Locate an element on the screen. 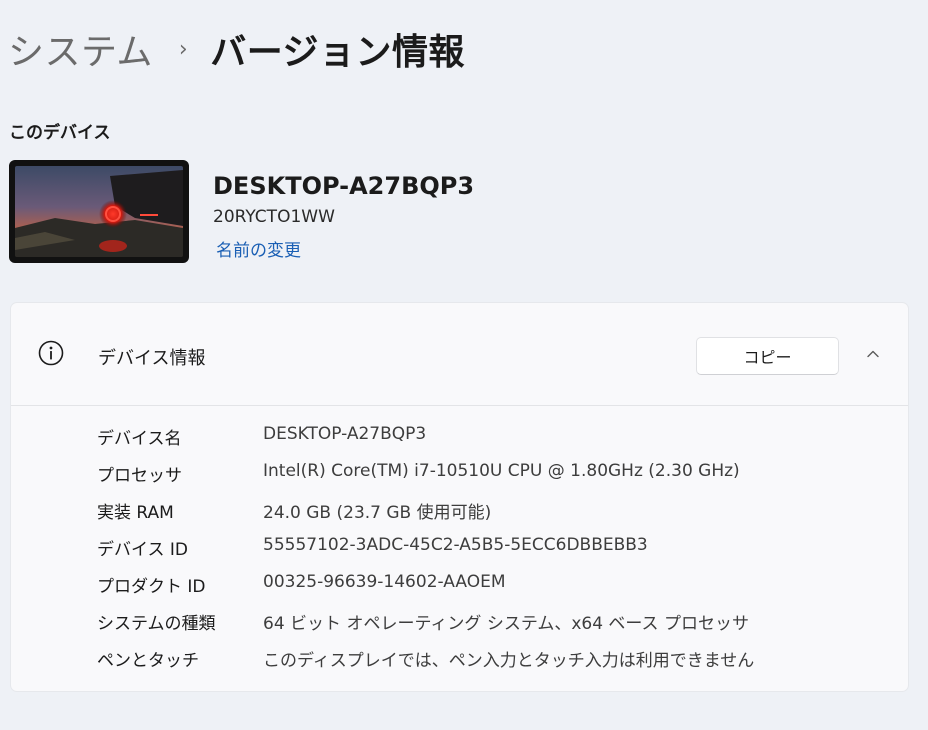 The height and width of the screenshot is (730, 928). wallpaper-thumbnail is located at coordinates (99, 211).